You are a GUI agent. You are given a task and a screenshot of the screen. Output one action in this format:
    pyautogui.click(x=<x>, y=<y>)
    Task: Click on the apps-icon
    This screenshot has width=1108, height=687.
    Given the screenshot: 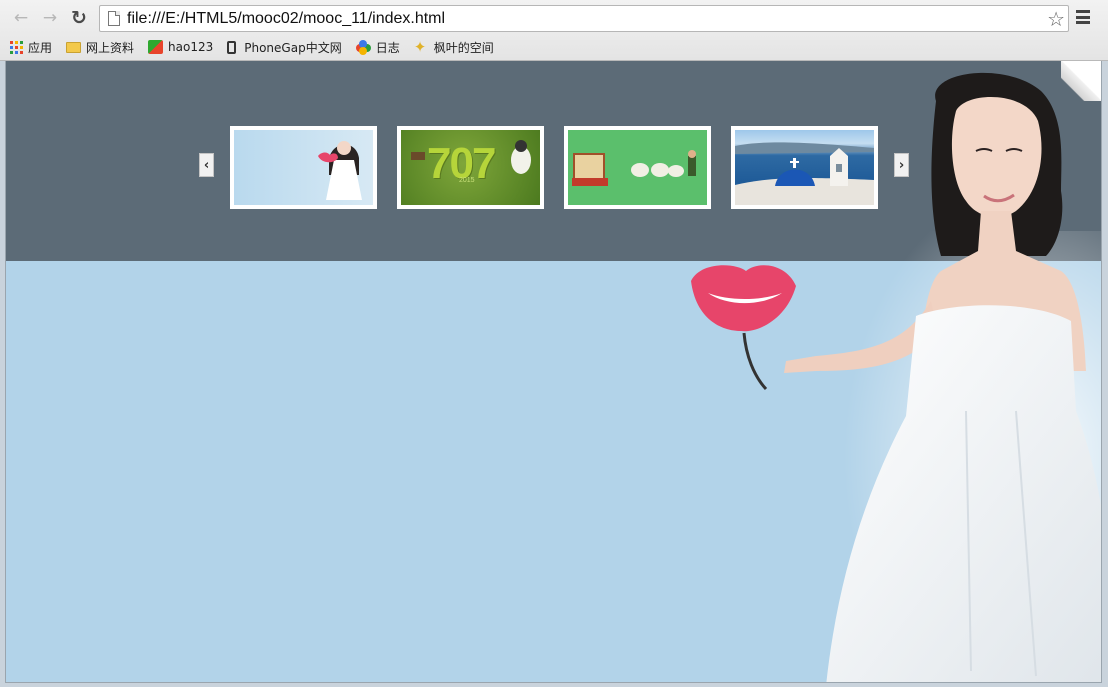 What is the action you would take?
    pyautogui.click(x=16, y=47)
    